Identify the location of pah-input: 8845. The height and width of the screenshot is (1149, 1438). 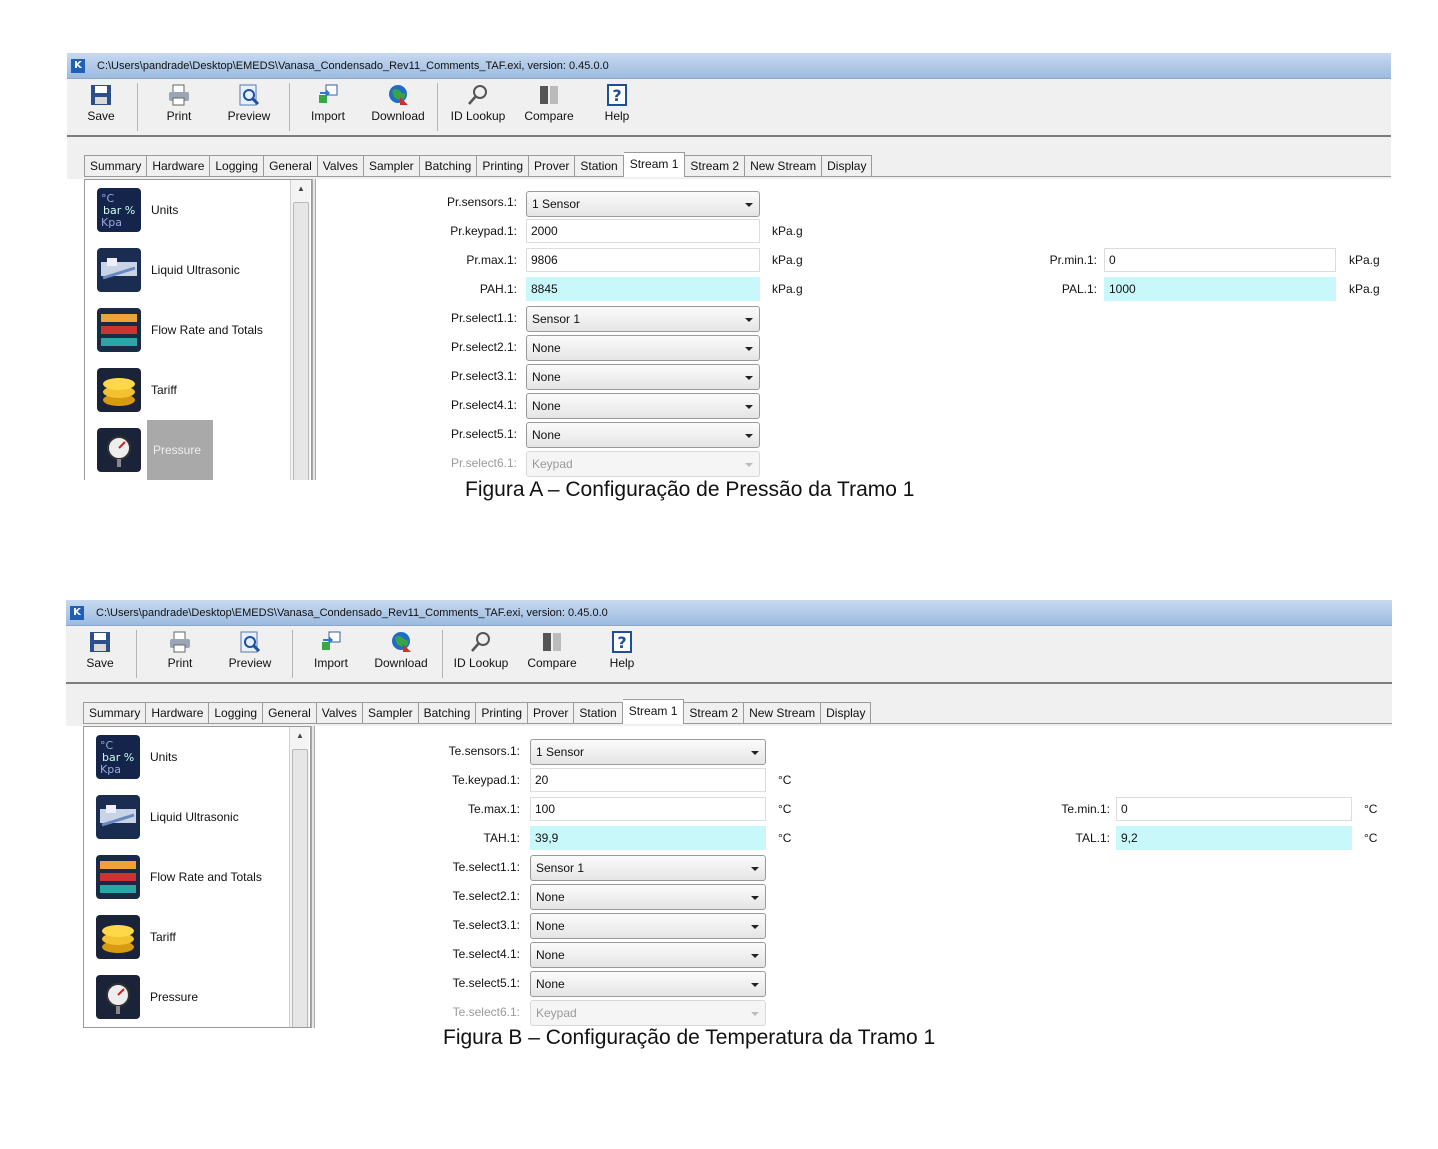
(643, 289).